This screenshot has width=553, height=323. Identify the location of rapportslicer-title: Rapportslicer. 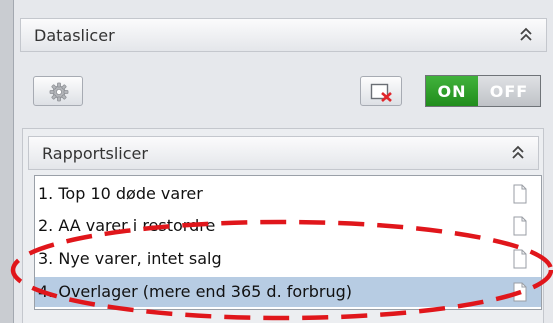
(95, 153).